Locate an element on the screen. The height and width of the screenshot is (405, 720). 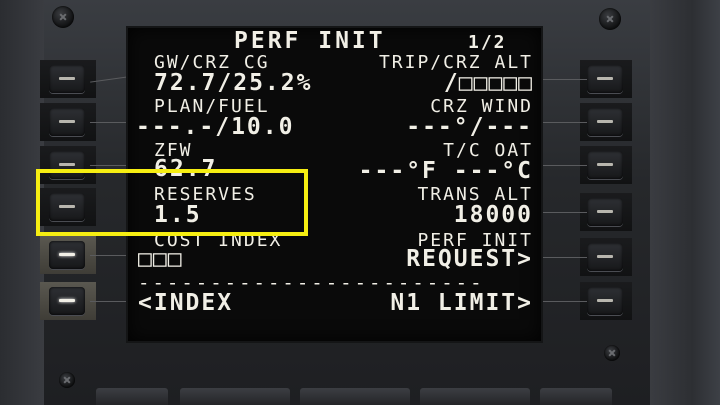
reserves-highlight-box is located at coordinates (172, 202).